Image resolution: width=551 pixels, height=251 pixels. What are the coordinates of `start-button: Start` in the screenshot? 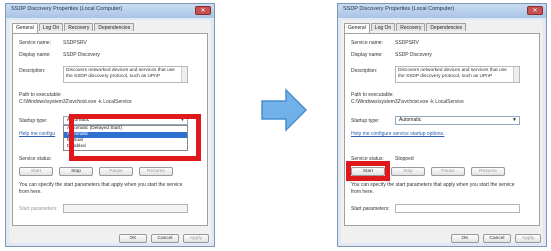 It's located at (36, 171).